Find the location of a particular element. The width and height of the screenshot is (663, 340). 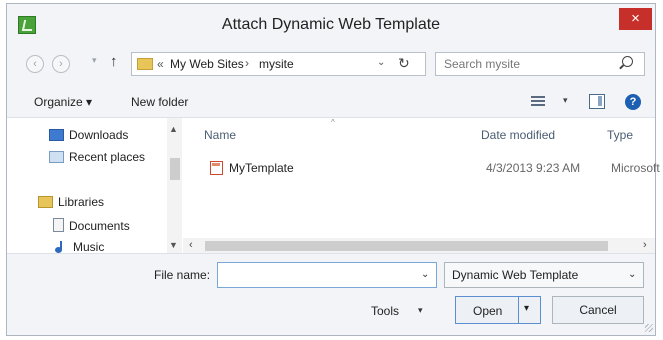

file-name: MyTemplate is located at coordinates (261, 168).